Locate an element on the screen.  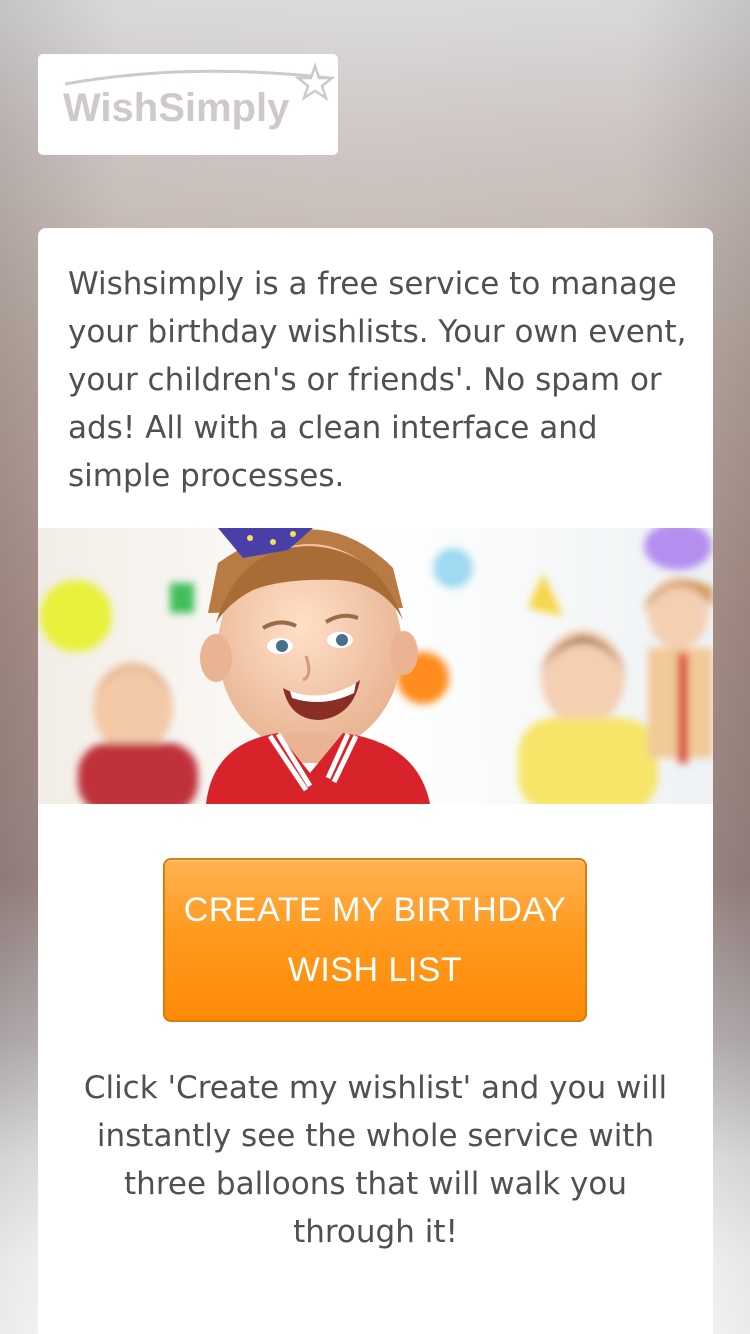
wishsimply-logo: WishSimply is located at coordinates (188, 104).